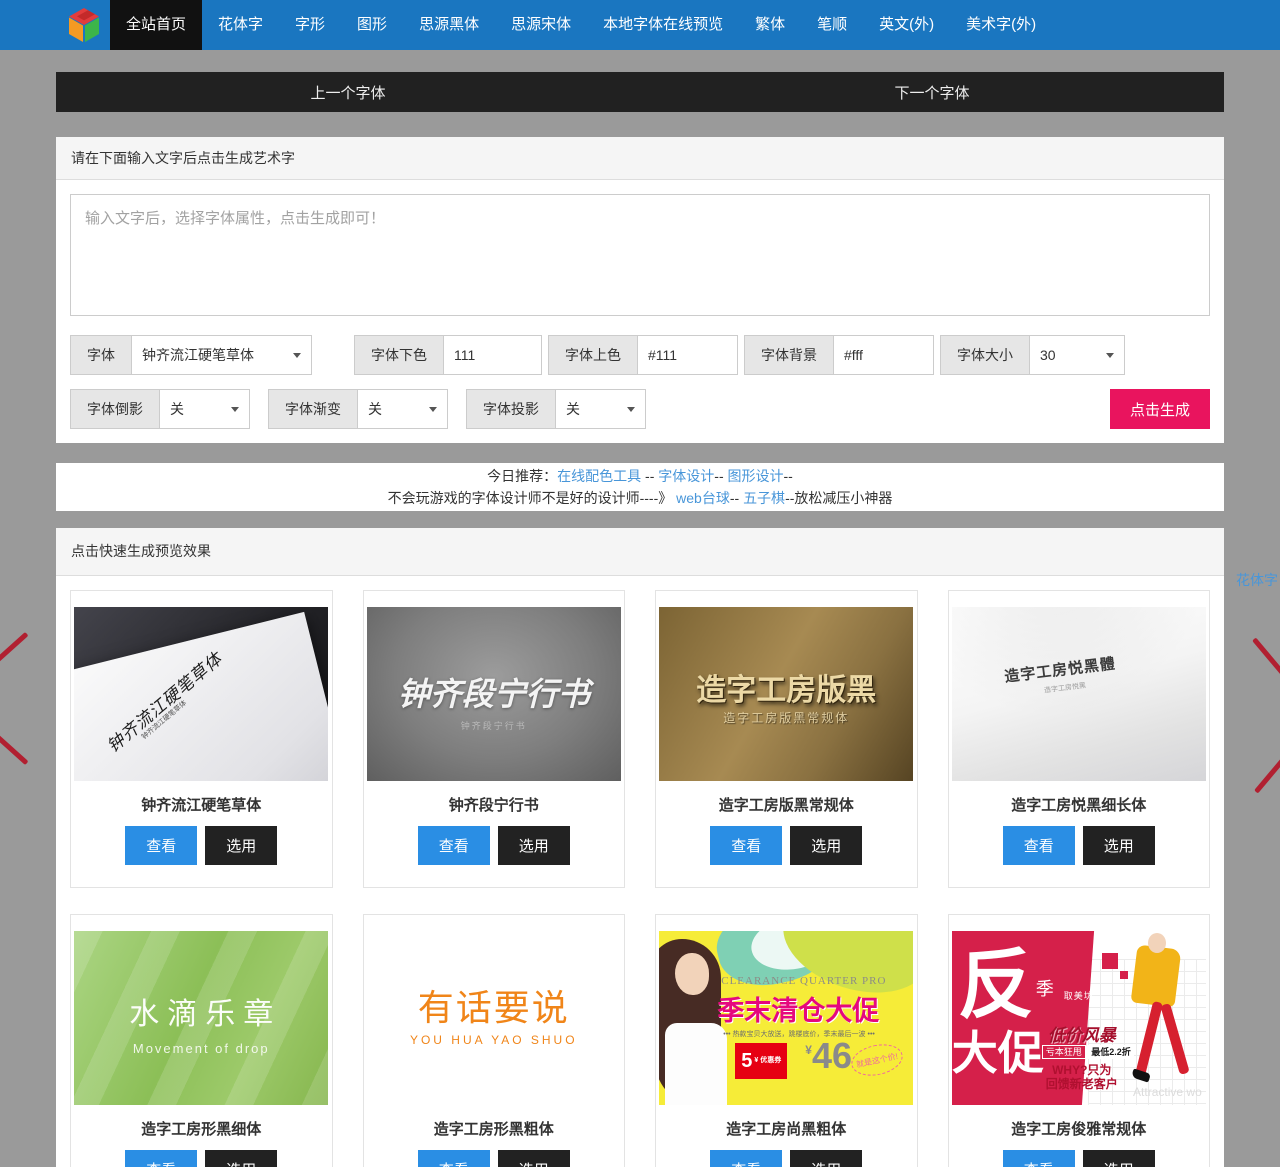 The height and width of the screenshot is (1167, 1280). What do you see at coordinates (703, 498) in the screenshot?
I see `web-billiards-link: web台球` at bounding box center [703, 498].